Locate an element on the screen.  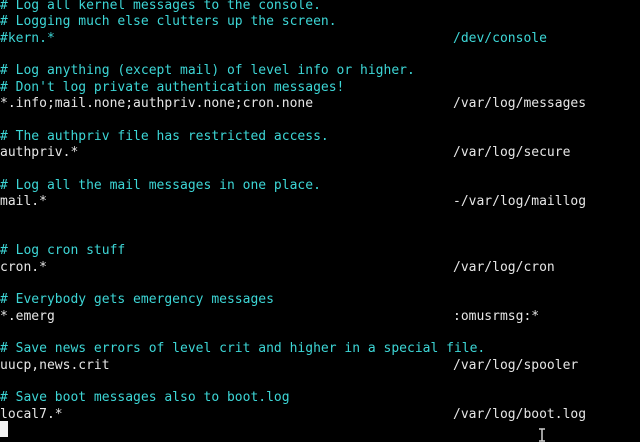
rule-action: /var/log/boot.log is located at coordinates (520, 414).